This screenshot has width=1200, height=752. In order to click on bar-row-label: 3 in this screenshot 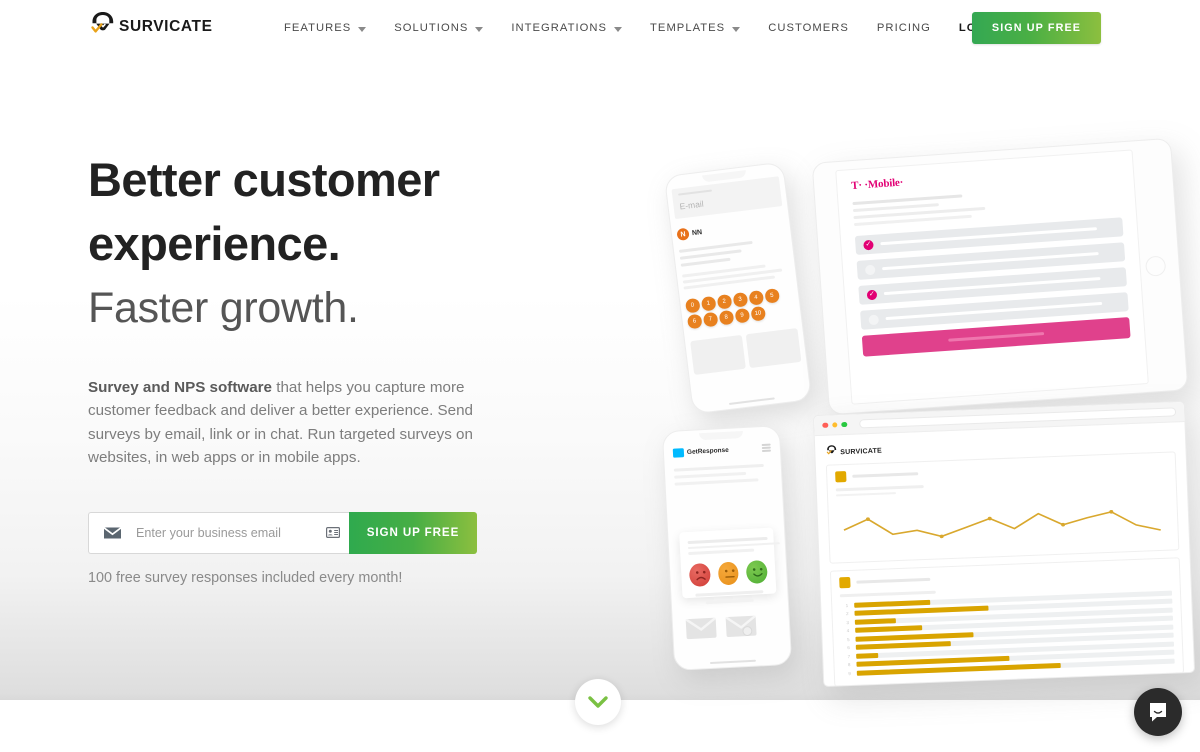, I will do `click(847, 622)`.